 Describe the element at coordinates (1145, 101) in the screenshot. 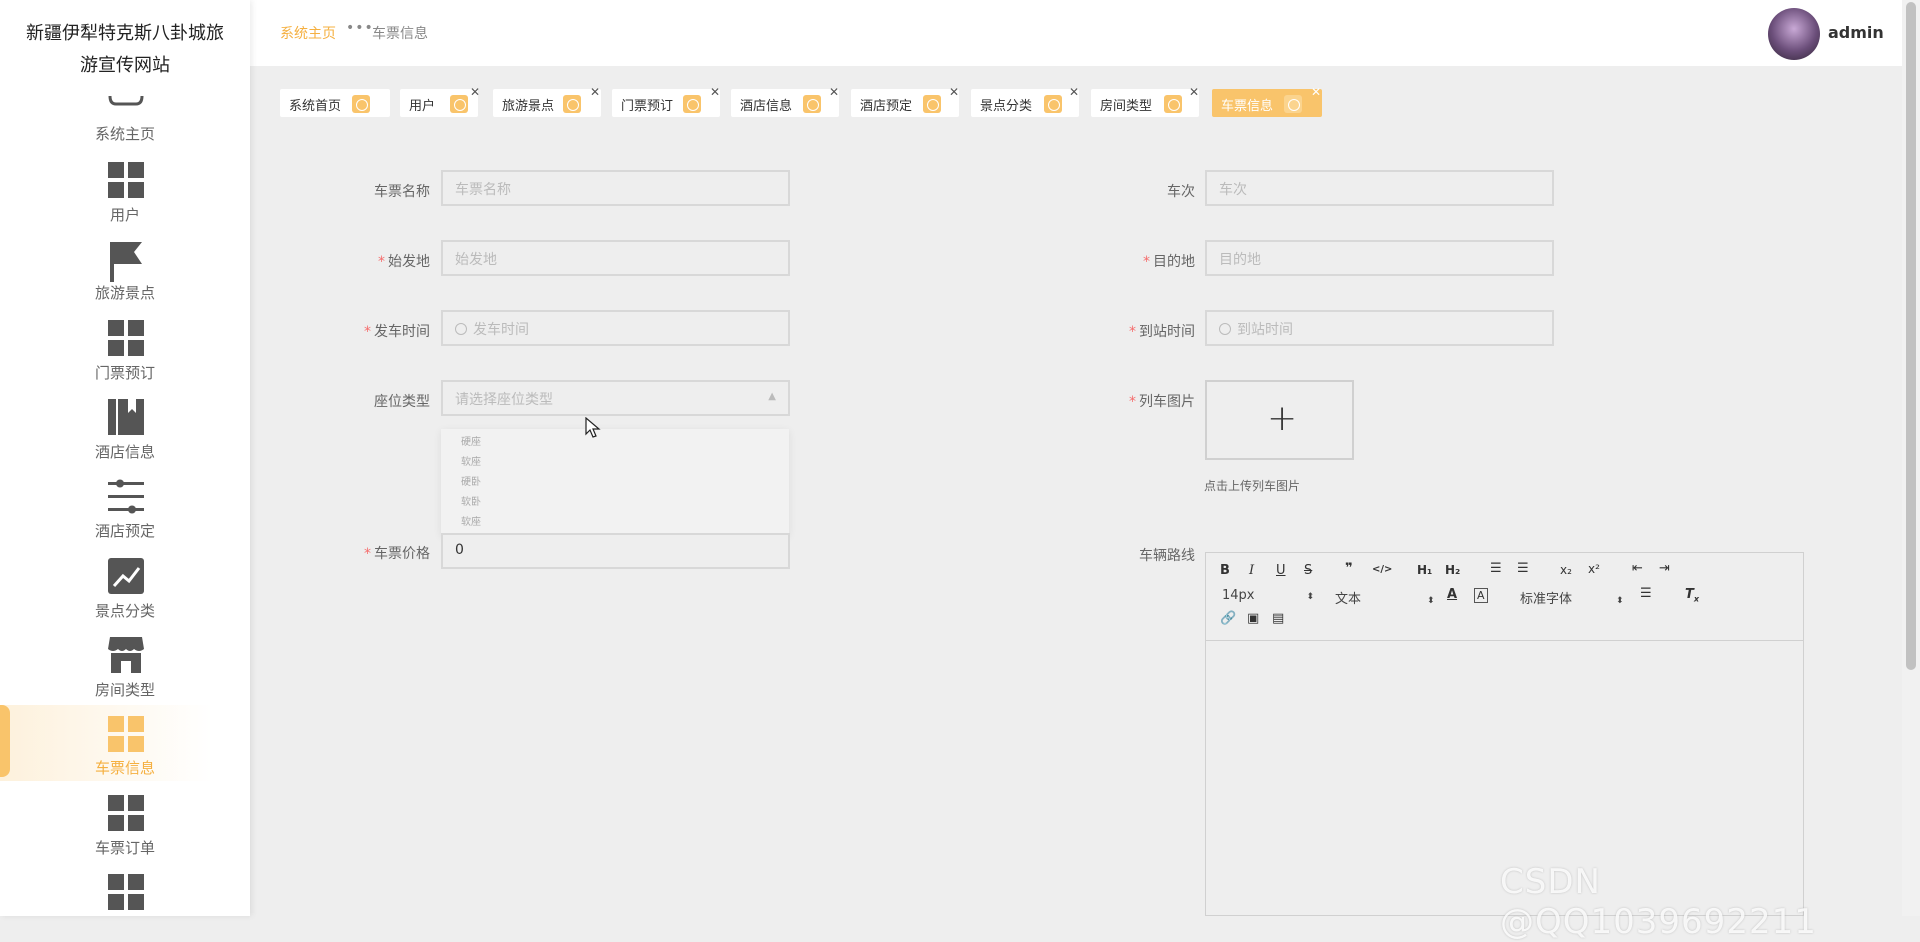

I see `tab-room-type: 房间类型 ✕` at that location.